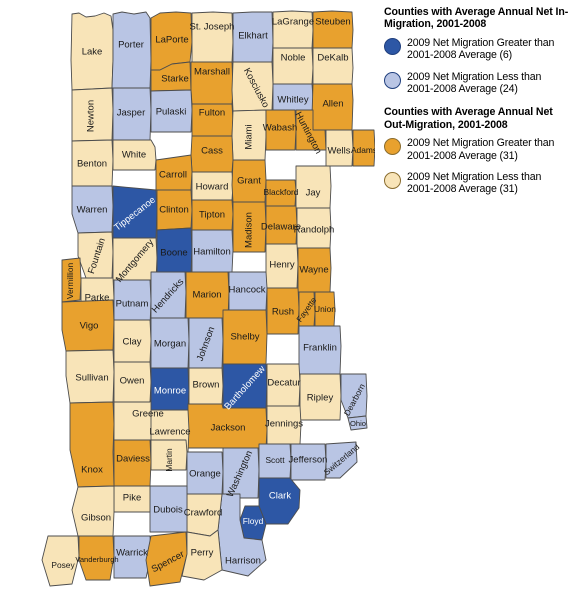  Describe the element at coordinates (132, 381) in the screenshot. I see `county-label-owen: Owen` at that location.